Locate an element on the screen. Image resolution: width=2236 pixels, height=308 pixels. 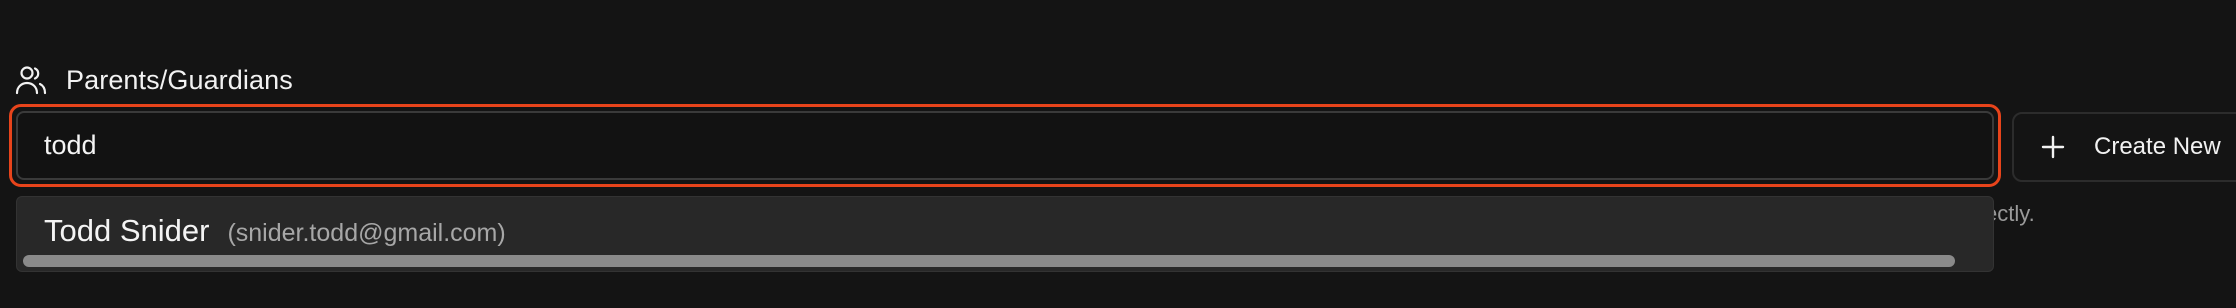
create-new-button: Create New is located at coordinates (2124, 147).